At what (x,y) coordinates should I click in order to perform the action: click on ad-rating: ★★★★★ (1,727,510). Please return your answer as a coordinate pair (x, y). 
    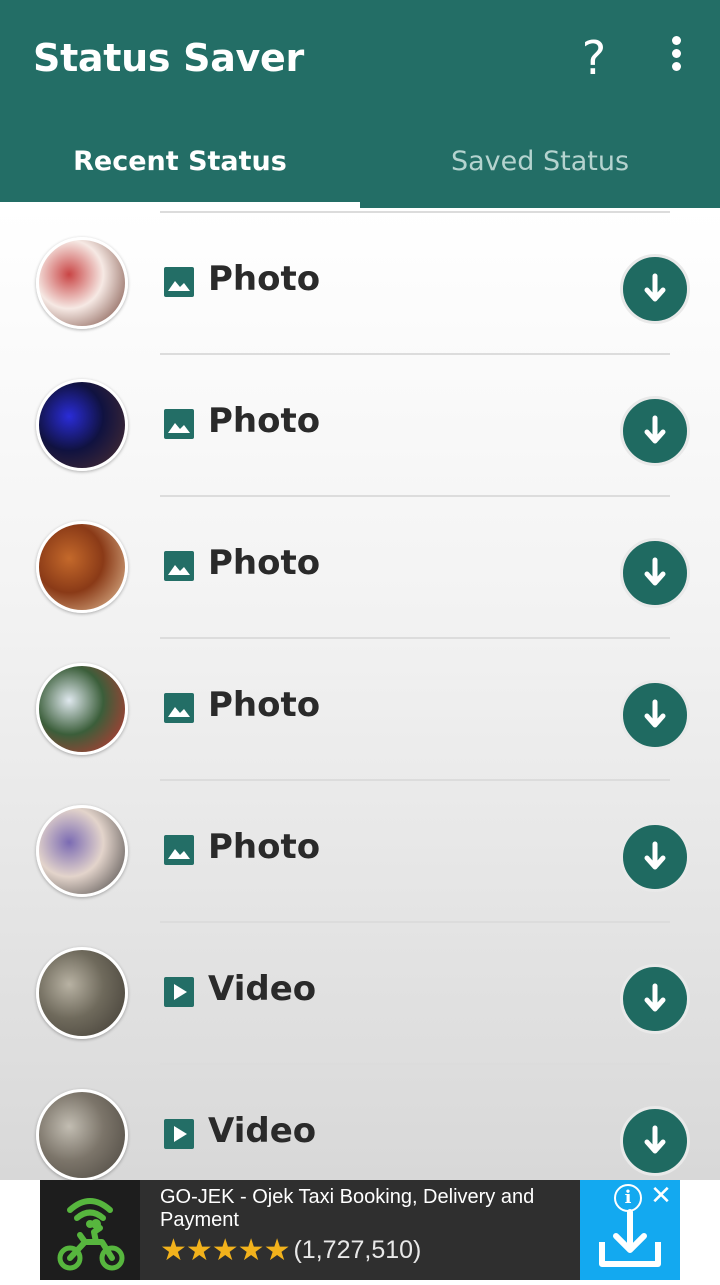
    Looking at the image, I should click on (290, 1250).